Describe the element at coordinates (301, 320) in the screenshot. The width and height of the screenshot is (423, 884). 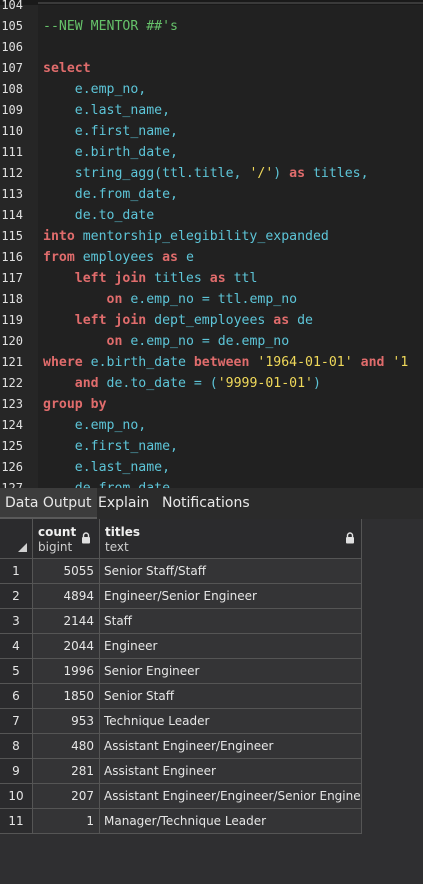
I see `code-token: de` at that location.